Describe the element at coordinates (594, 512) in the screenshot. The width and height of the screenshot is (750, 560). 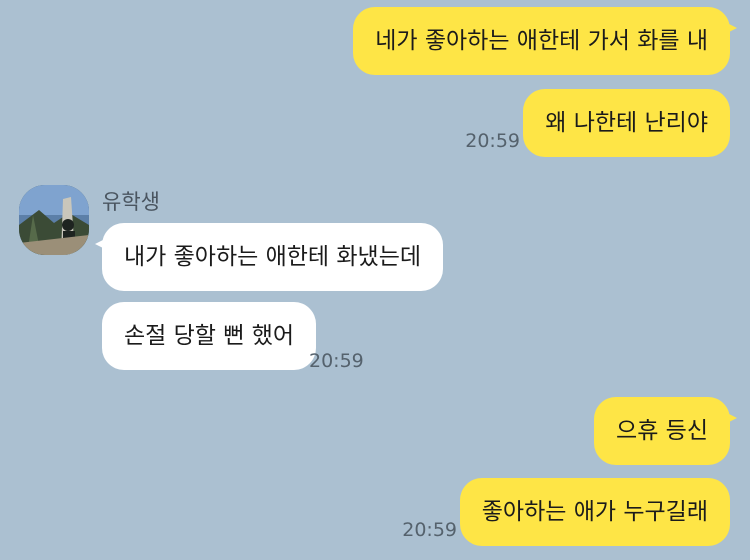
I see `message-bubble-outgoing: 좋아하는 애가 누구길래` at that location.